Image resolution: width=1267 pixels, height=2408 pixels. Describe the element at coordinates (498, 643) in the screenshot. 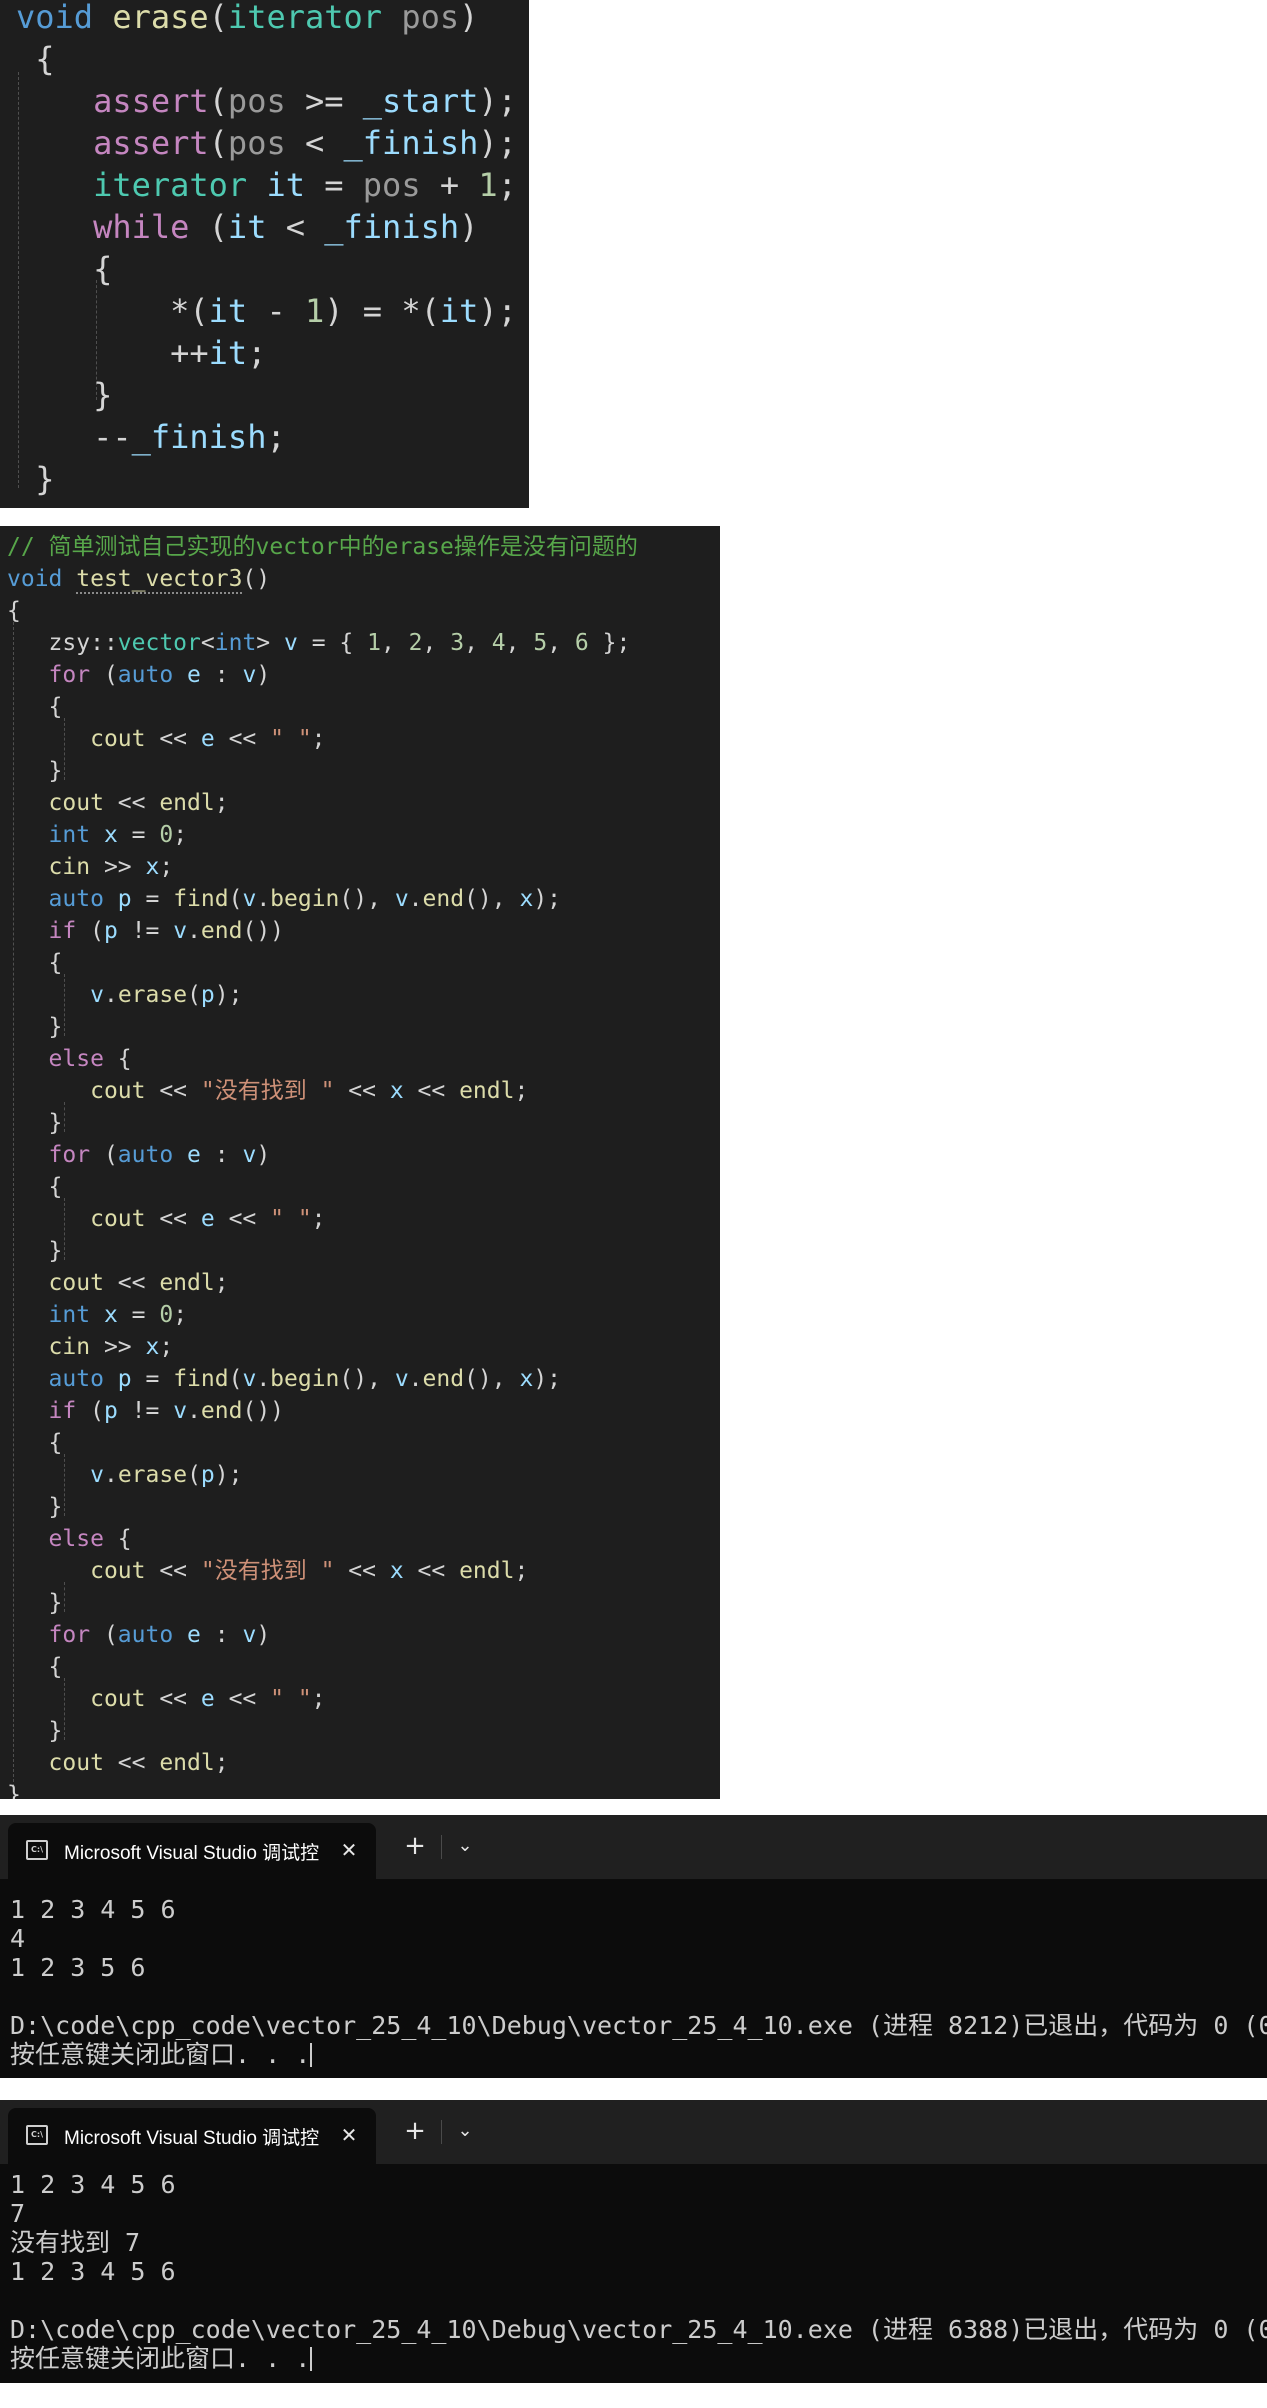

I see `code-token: 4` at that location.